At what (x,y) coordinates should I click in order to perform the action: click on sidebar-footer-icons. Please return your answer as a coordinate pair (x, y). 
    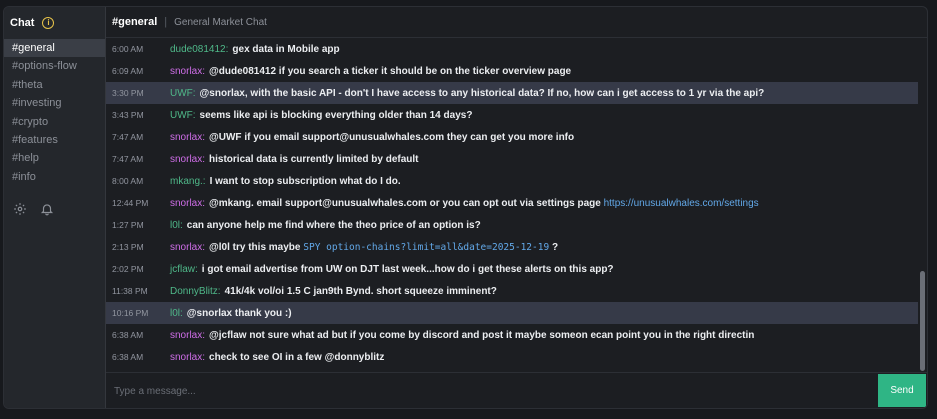
    Looking at the image, I should click on (33, 209).